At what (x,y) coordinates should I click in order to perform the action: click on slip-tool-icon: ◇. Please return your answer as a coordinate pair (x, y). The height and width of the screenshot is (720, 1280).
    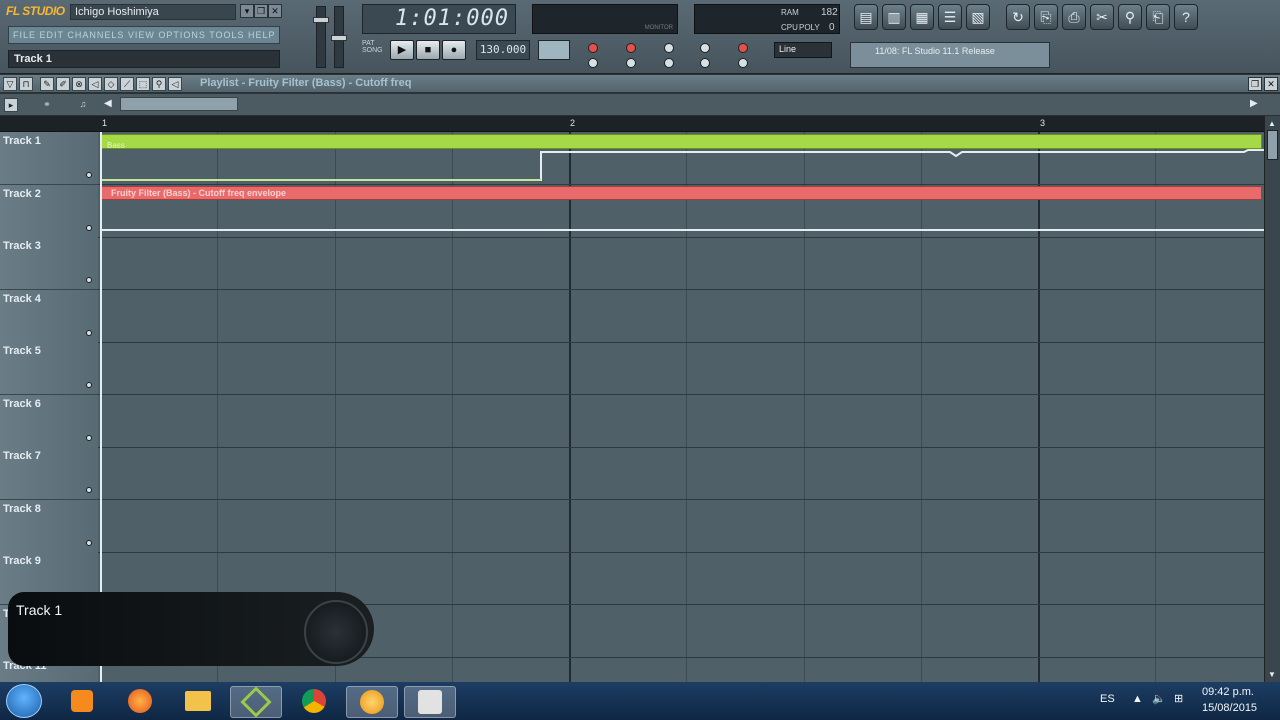
    Looking at the image, I should click on (111, 84).